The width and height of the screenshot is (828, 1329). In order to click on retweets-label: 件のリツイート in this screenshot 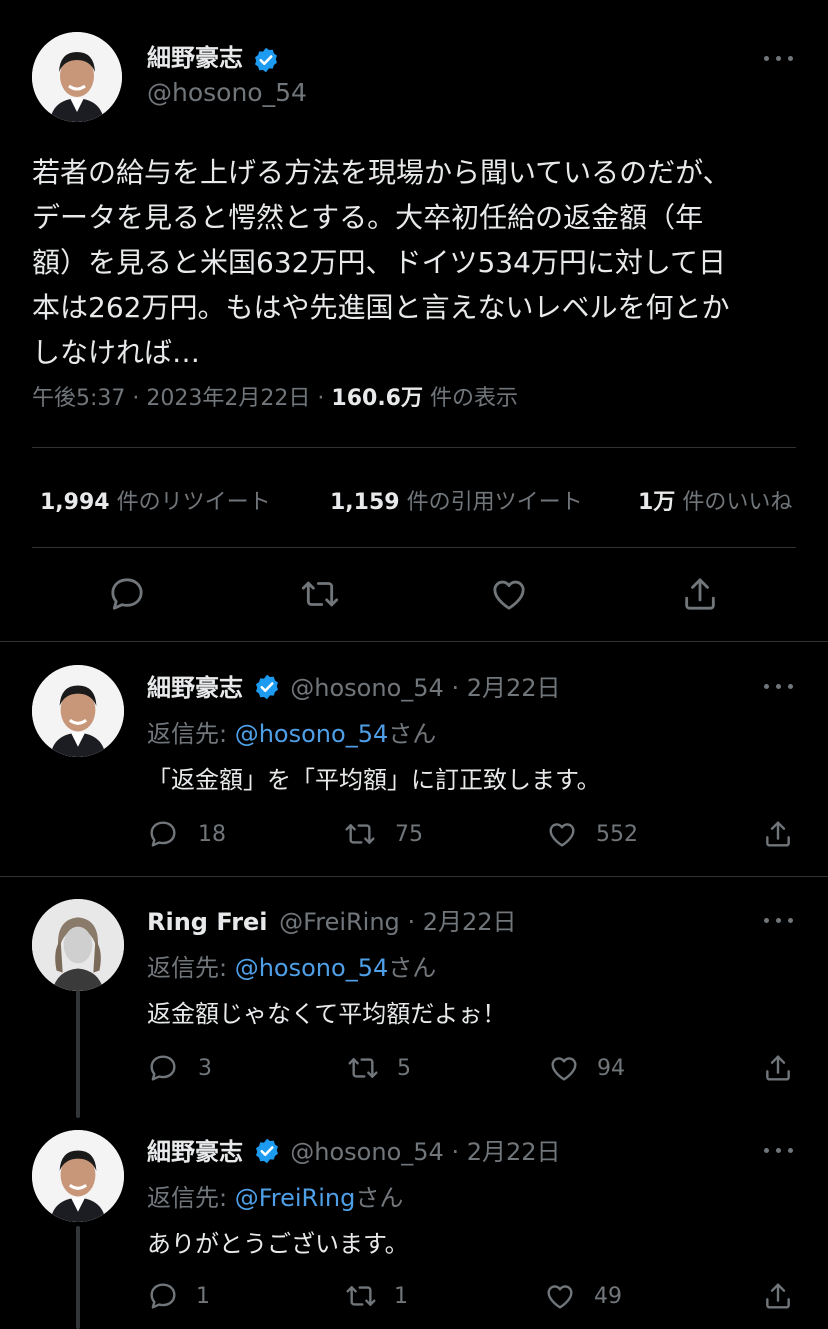, I will do `click(193, 502)`.